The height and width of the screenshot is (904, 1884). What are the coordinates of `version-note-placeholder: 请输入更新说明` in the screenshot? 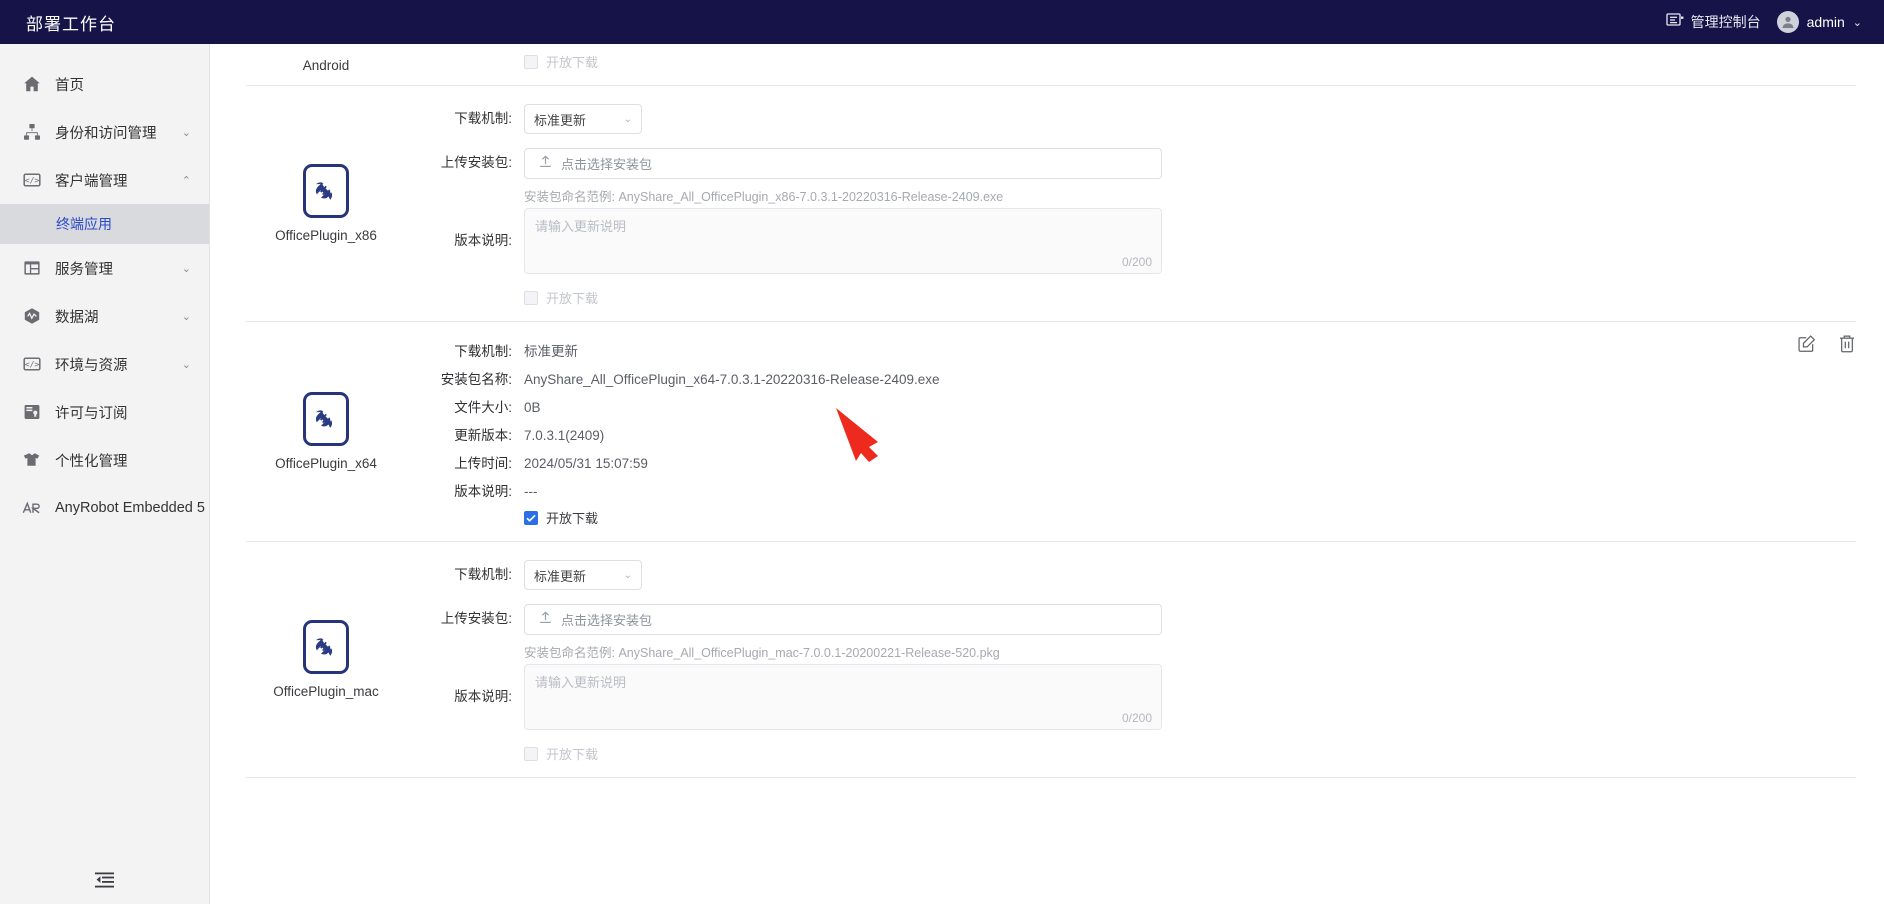 It's located at (581, 682).